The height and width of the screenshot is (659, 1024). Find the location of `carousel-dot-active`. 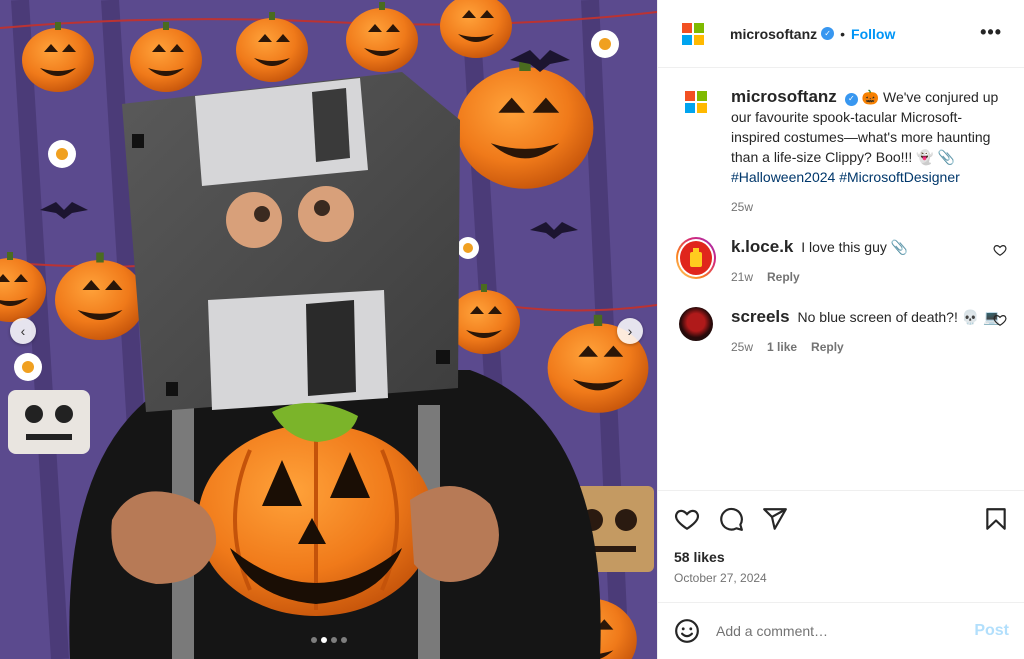

carousel-dot-active is located at coordinates (323, 640).